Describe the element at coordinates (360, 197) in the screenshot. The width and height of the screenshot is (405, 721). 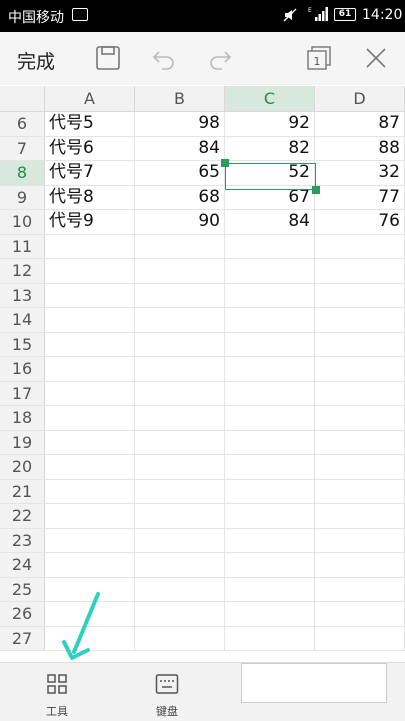
I see `cell-d: 77` at that location.